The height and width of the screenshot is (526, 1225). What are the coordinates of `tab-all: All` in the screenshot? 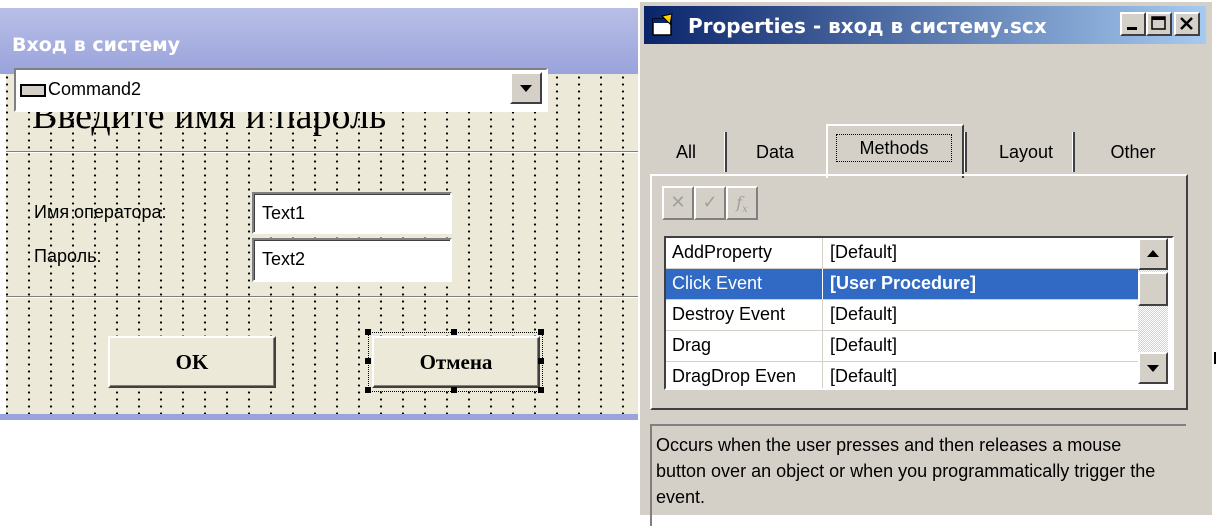 It's located at (686, 152).